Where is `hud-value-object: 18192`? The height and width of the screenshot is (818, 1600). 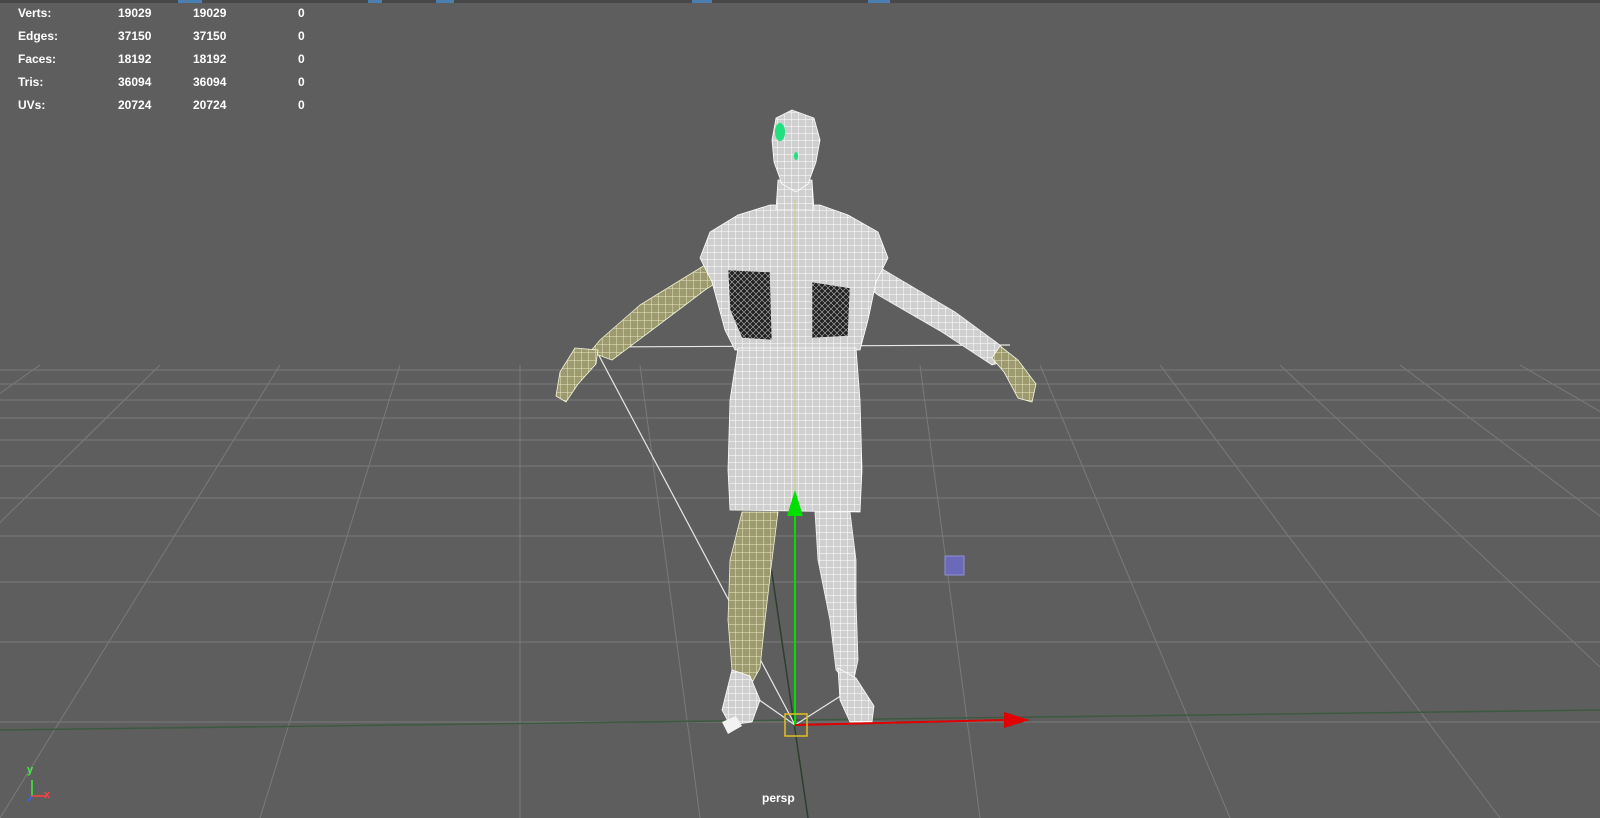 hud-value-object: 18192 is located at coordinates (135, 59).